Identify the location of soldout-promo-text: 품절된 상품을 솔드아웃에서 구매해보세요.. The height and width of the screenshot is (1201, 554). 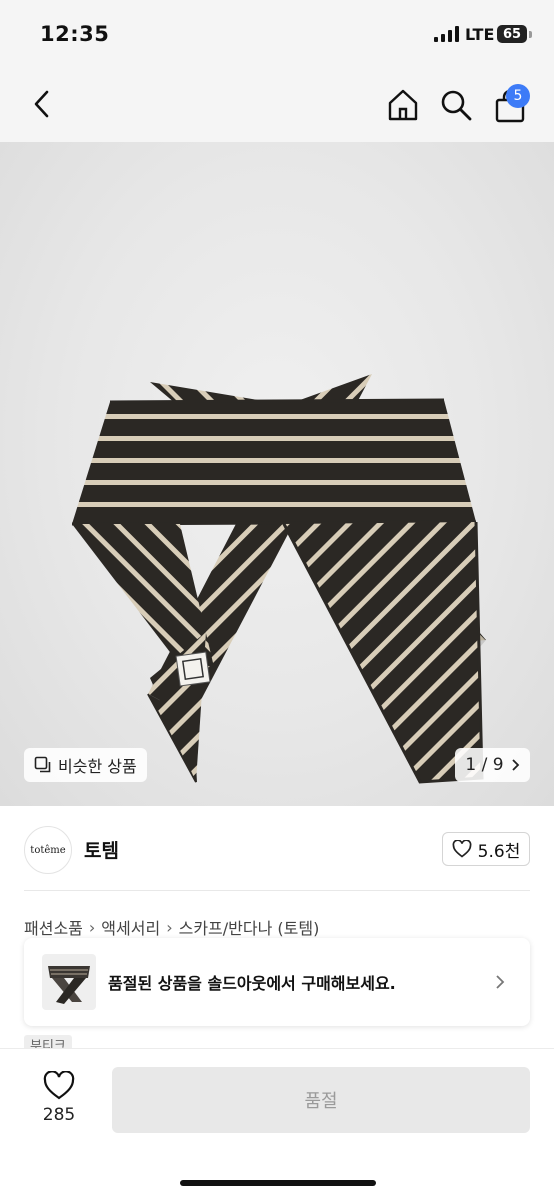
(252, 983).